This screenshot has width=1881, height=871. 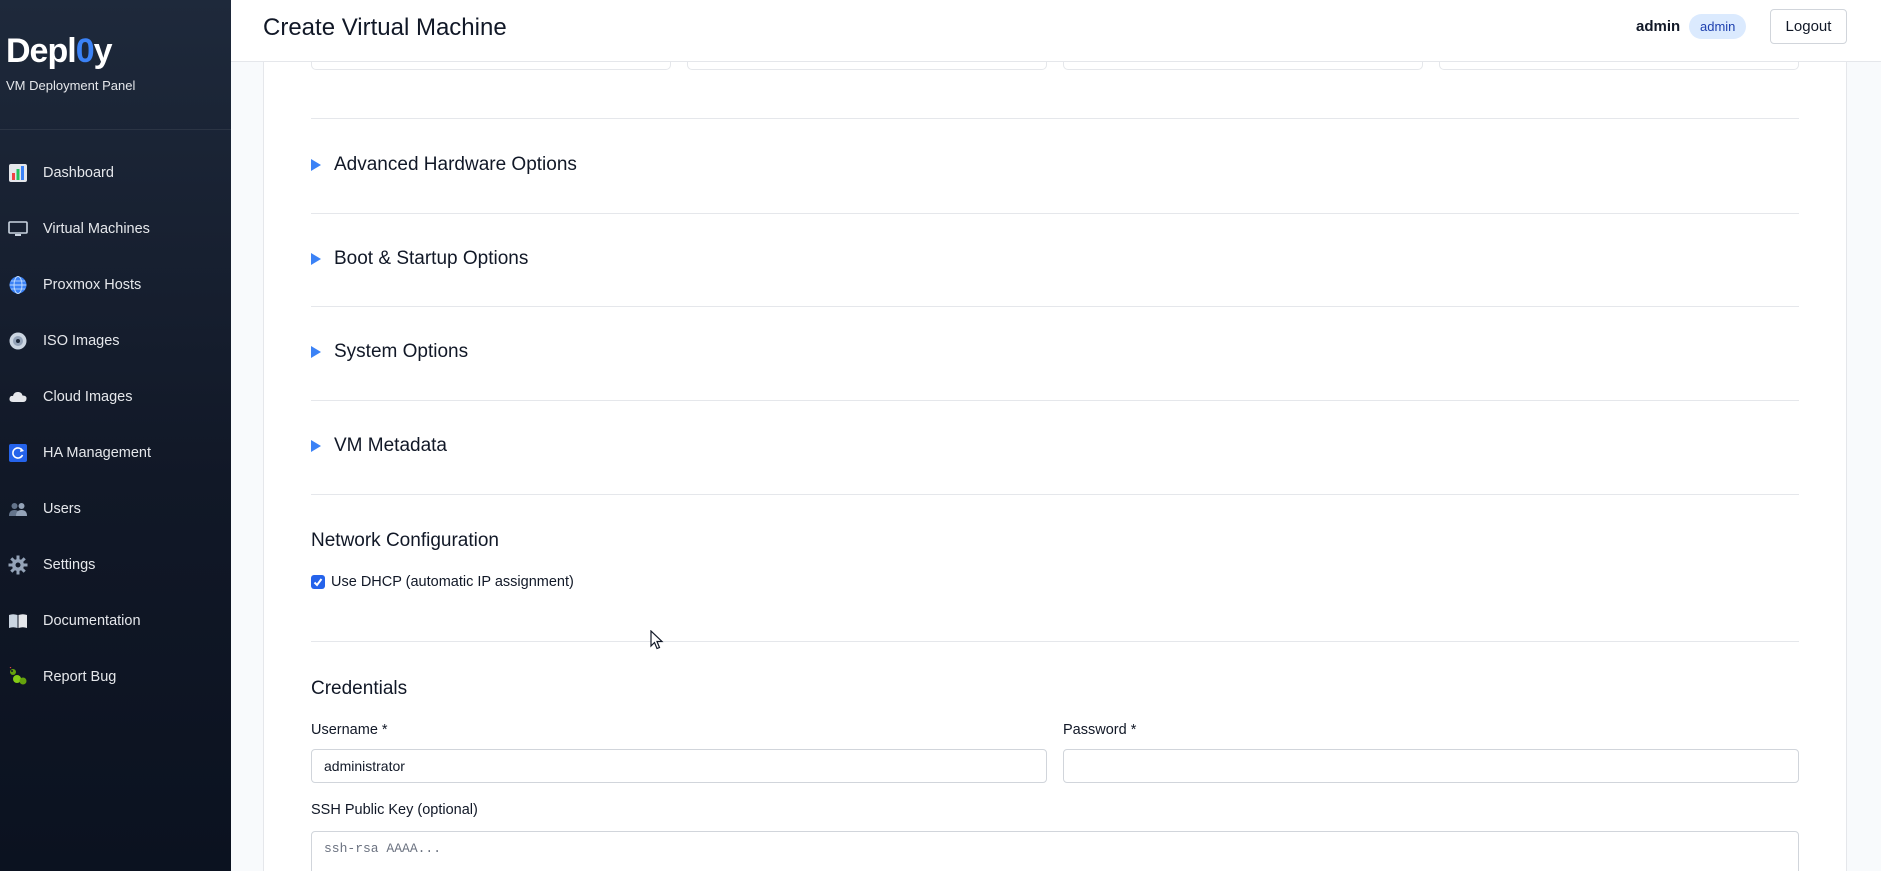 I want to click on monitor-icon, so click(x=18, y=229).